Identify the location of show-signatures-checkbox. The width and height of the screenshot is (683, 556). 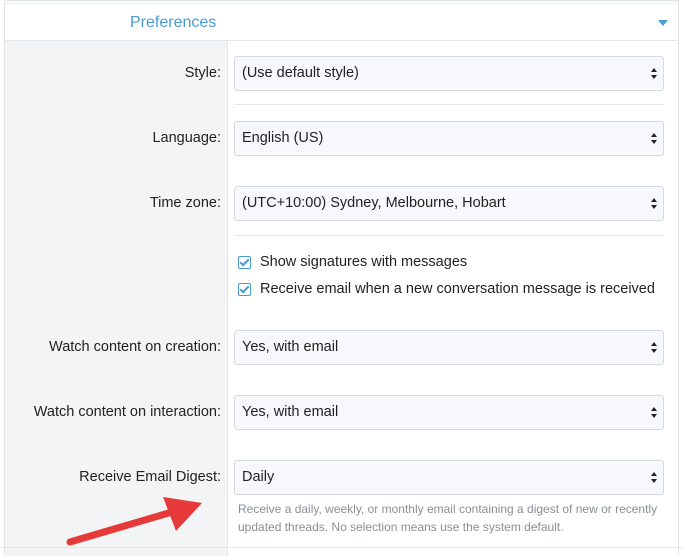
(244, 262).